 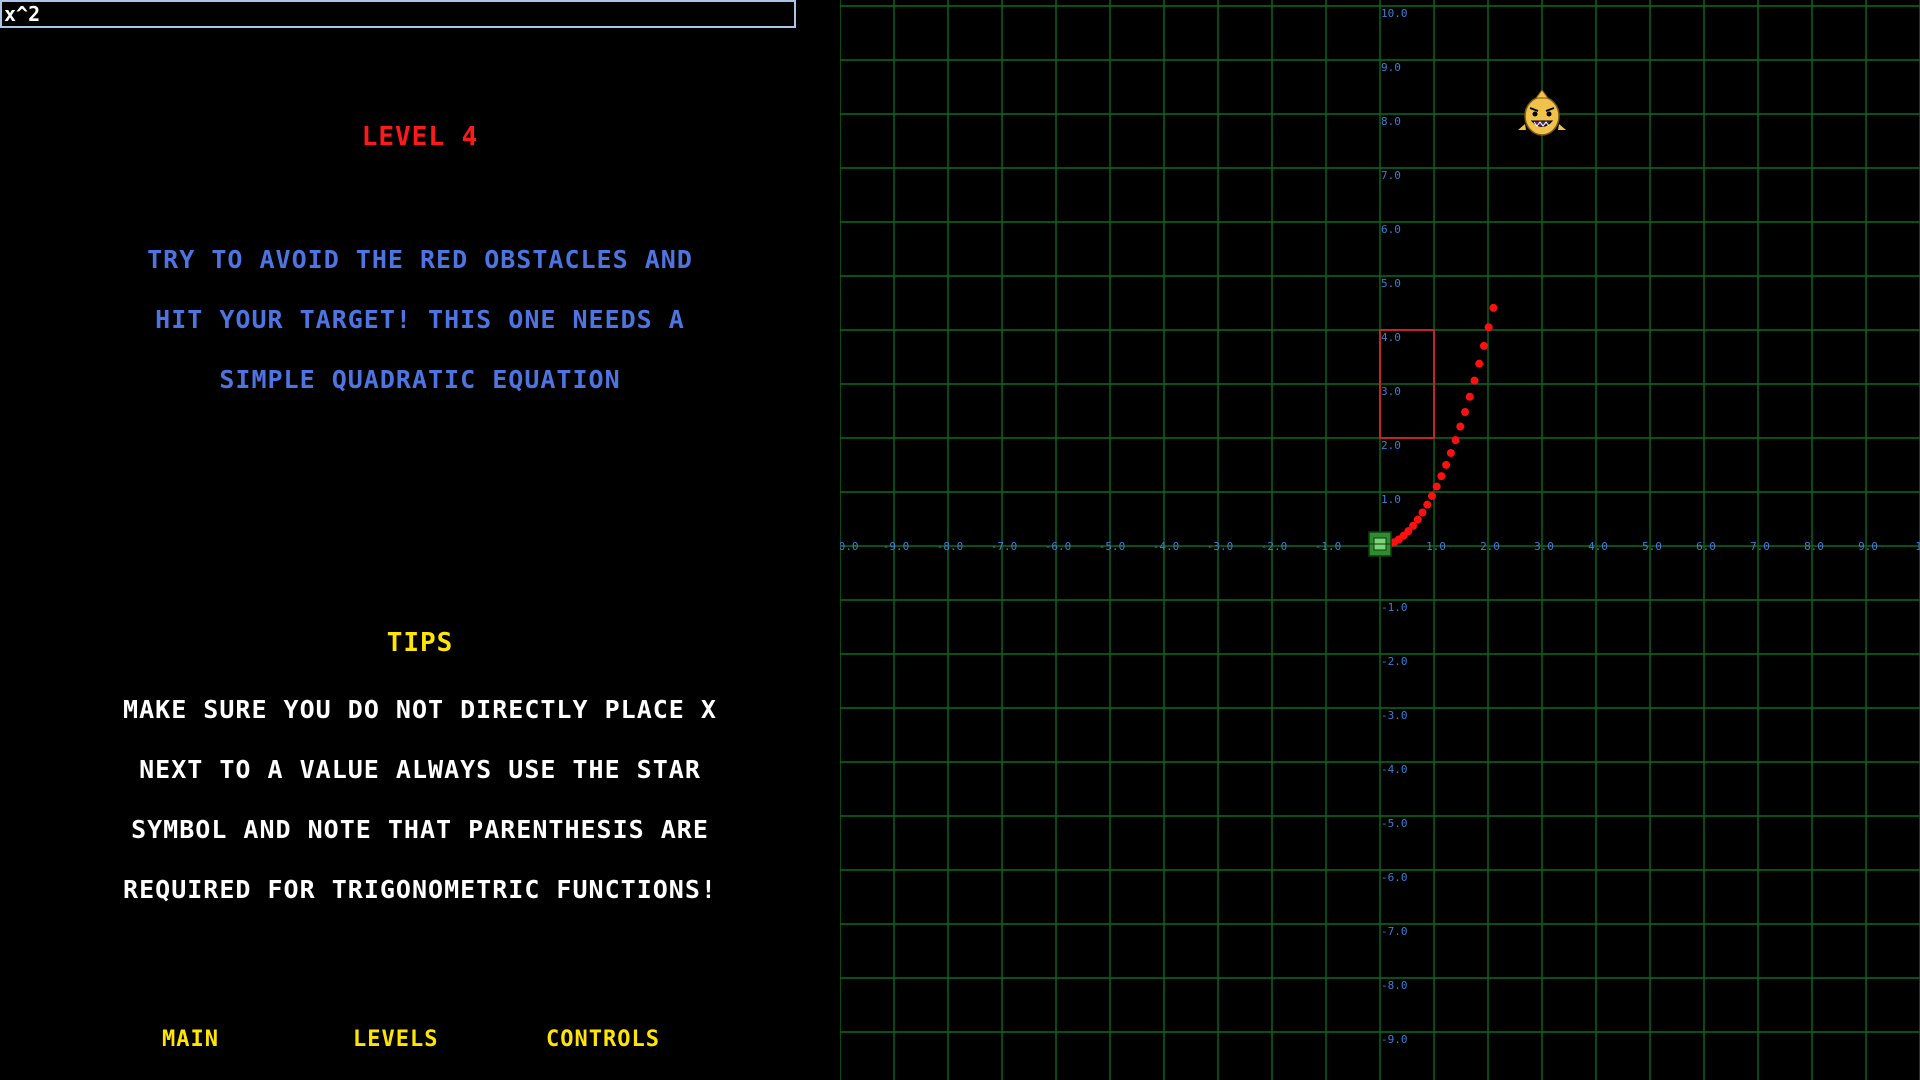 I want to click on y-tick-label: 5.0, so click(x=1391, y=283).